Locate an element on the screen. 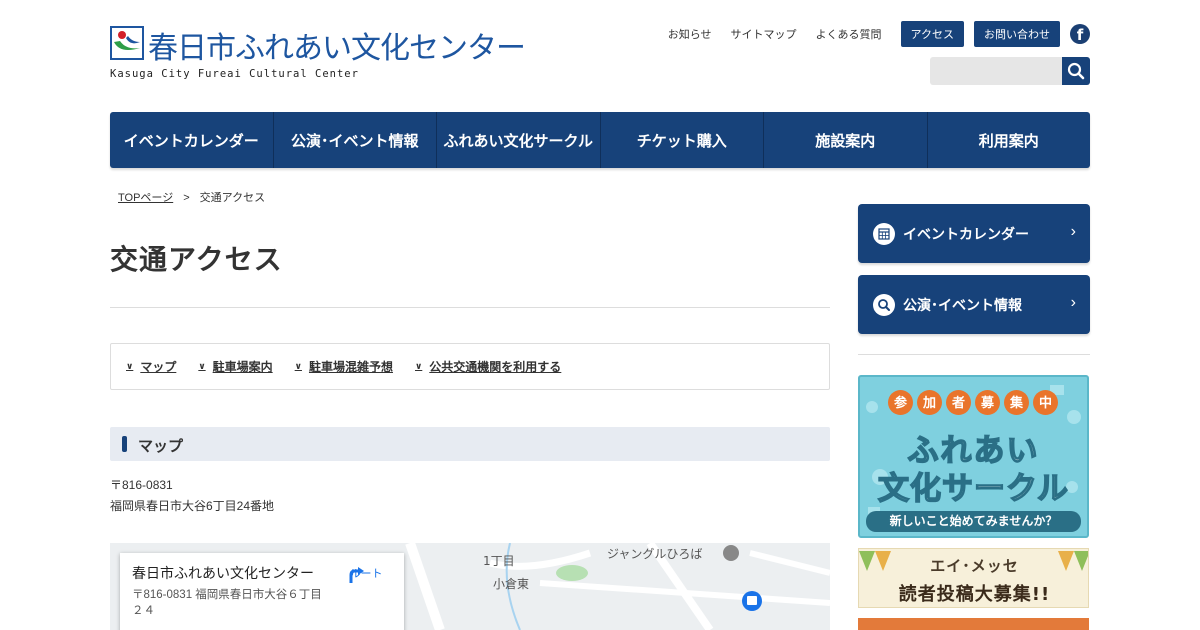 This screenshot has width=1200, height=630. anchor-map: ∨ マップ is located at coordinates (151, 366).